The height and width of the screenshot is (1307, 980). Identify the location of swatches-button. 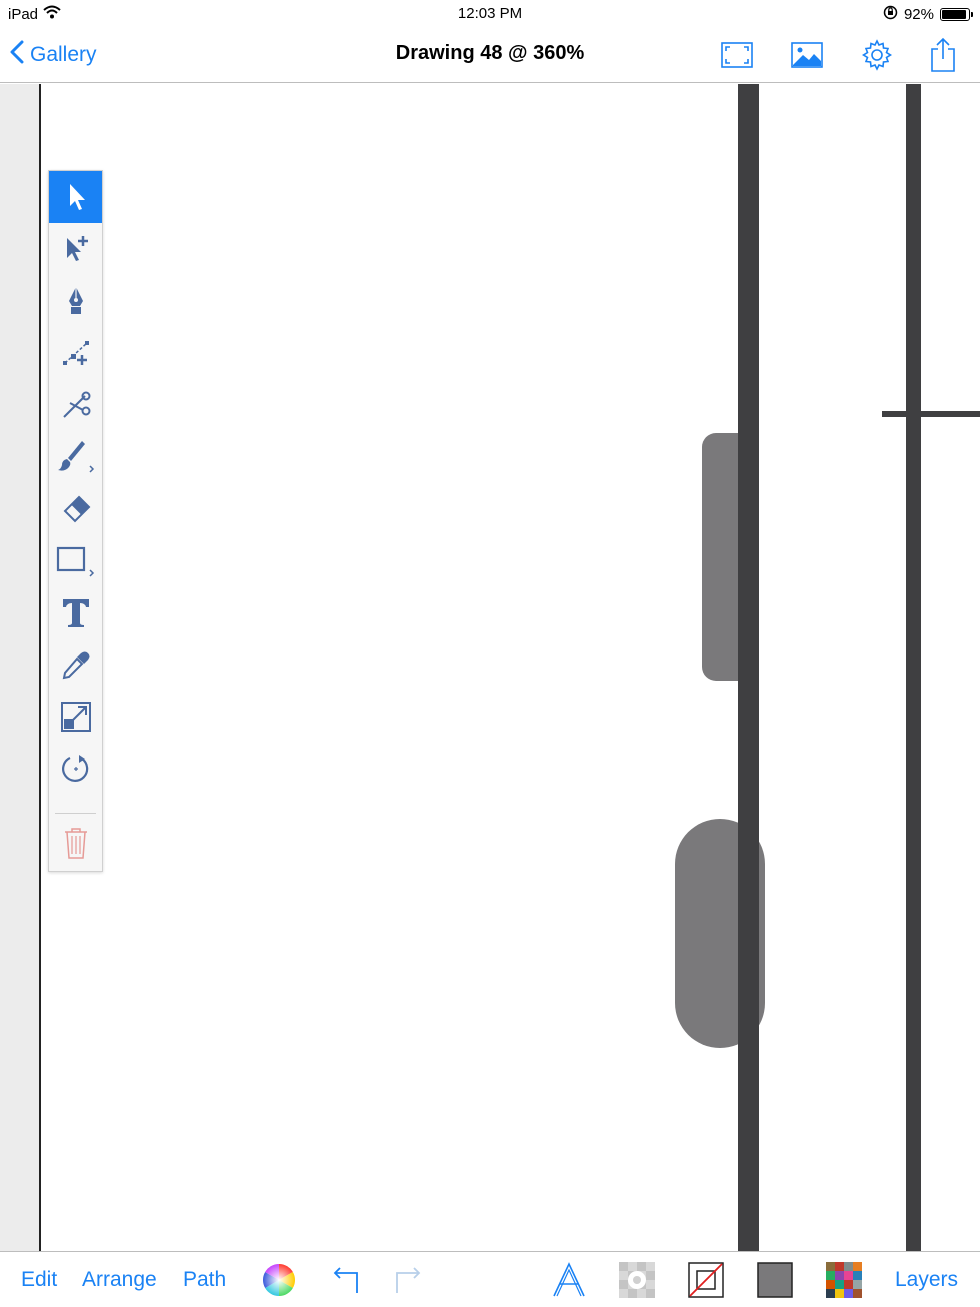
(844, 1280).